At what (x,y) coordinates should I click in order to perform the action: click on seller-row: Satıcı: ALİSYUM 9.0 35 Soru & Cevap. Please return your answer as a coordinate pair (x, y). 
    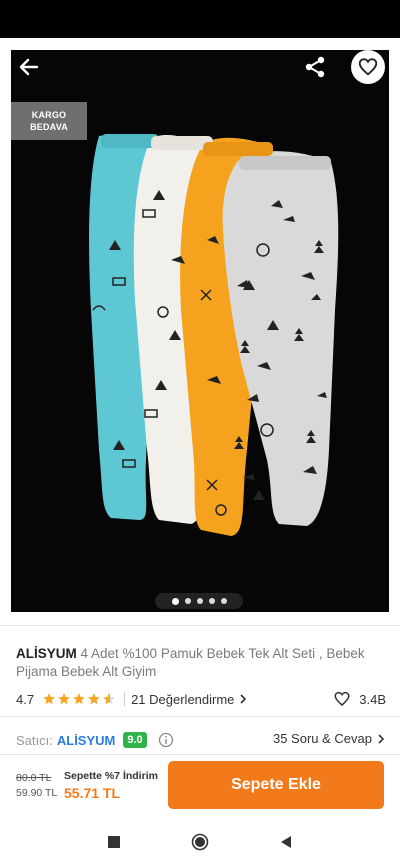
    Looking at the image, I should click on (201, 740).